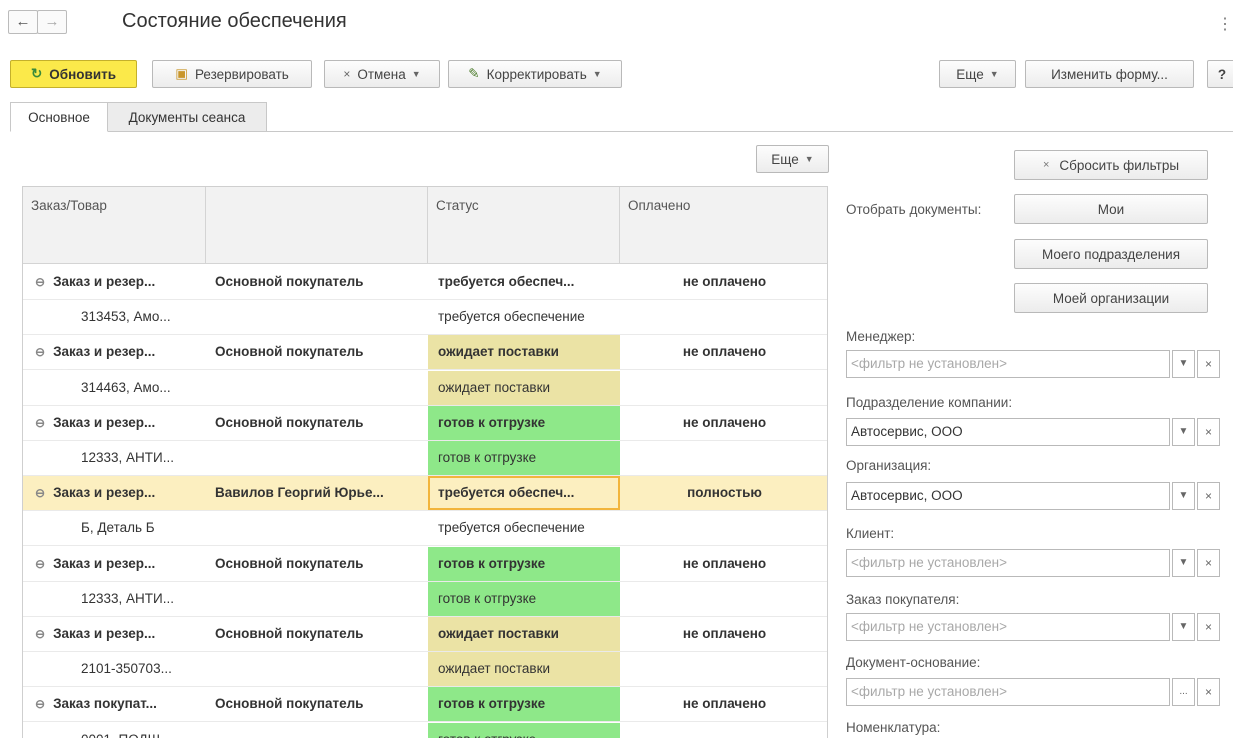  Describe the element at coordinates (425, 318) in the screenshot. I see `table-row-item: 313453, Амо... требуется обеспечение` at that location.